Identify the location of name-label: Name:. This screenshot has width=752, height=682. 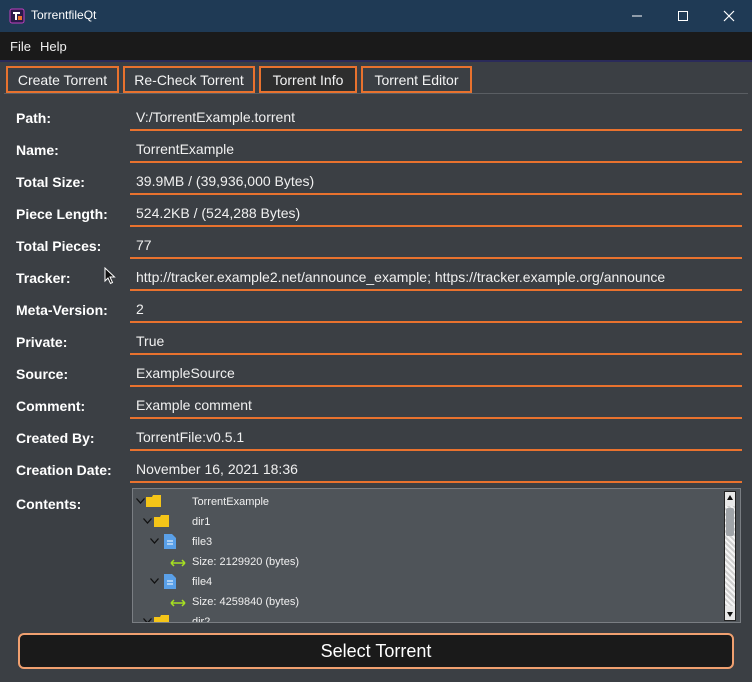
(37, 150).